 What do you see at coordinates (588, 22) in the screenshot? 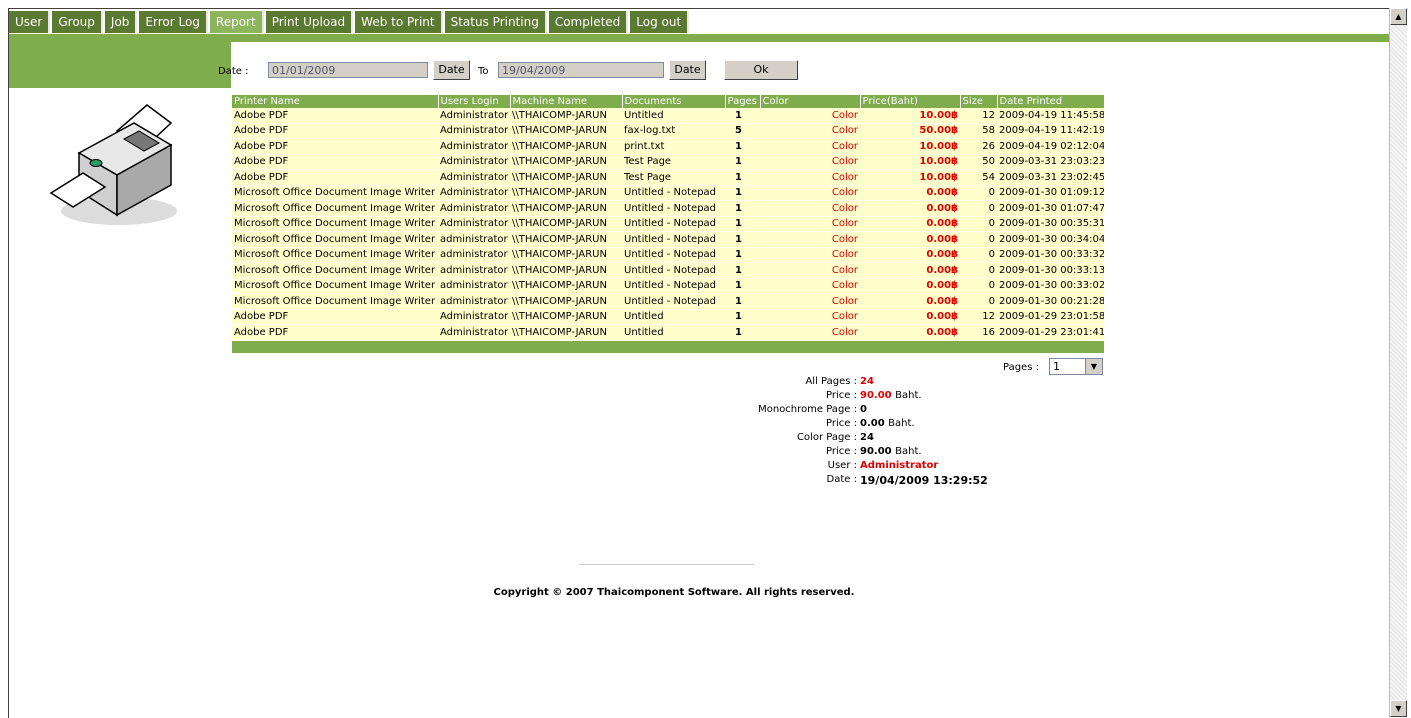
I see `tab-completed: Completed` at bounding box center [588, 22].